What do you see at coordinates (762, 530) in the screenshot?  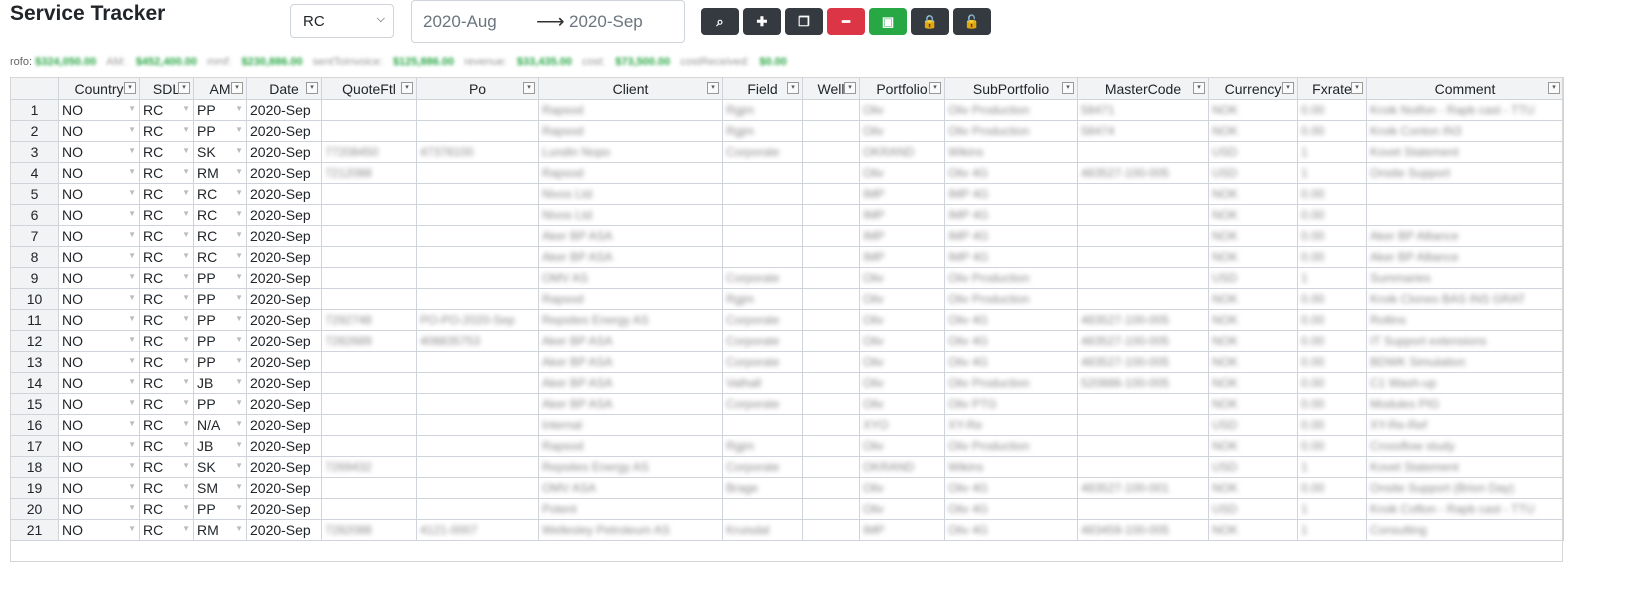 I see `cell-field: Kruisdal` at bounding box center [762, 530].